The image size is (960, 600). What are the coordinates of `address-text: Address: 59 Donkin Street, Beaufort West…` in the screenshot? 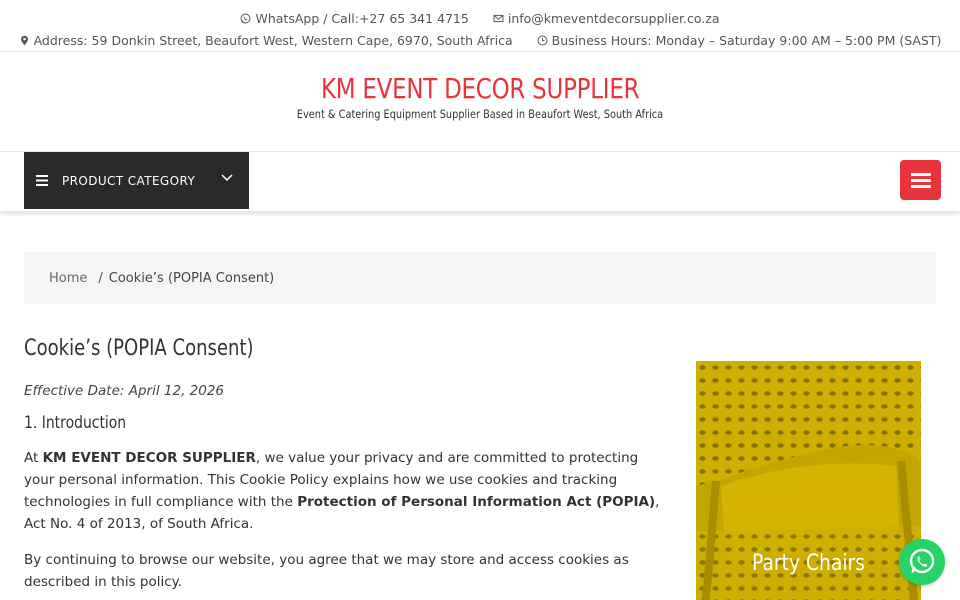 It's located at (273, 40).